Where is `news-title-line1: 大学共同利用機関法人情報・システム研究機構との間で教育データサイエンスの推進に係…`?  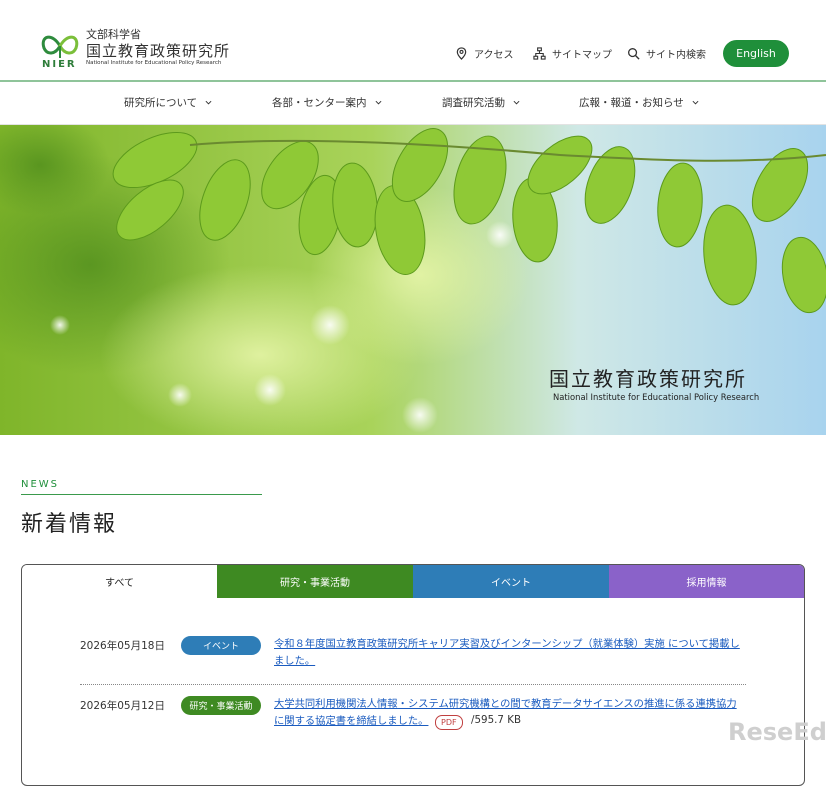 news-title-line1: 大学共同利用機関法人情報・システム研究機構との間で教育データサイエンスの推進に係… is located at coordinates (505, 704).